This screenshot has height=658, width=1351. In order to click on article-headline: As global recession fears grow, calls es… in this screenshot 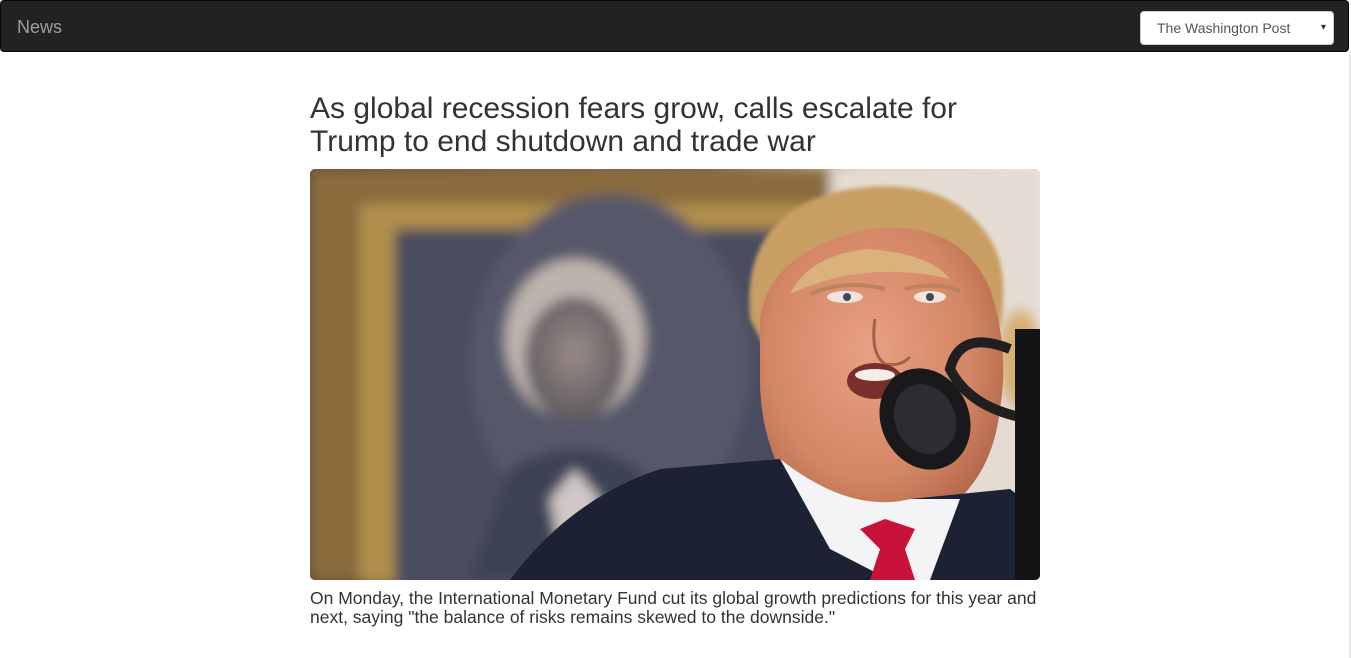, I will do `click(633, 125)`.